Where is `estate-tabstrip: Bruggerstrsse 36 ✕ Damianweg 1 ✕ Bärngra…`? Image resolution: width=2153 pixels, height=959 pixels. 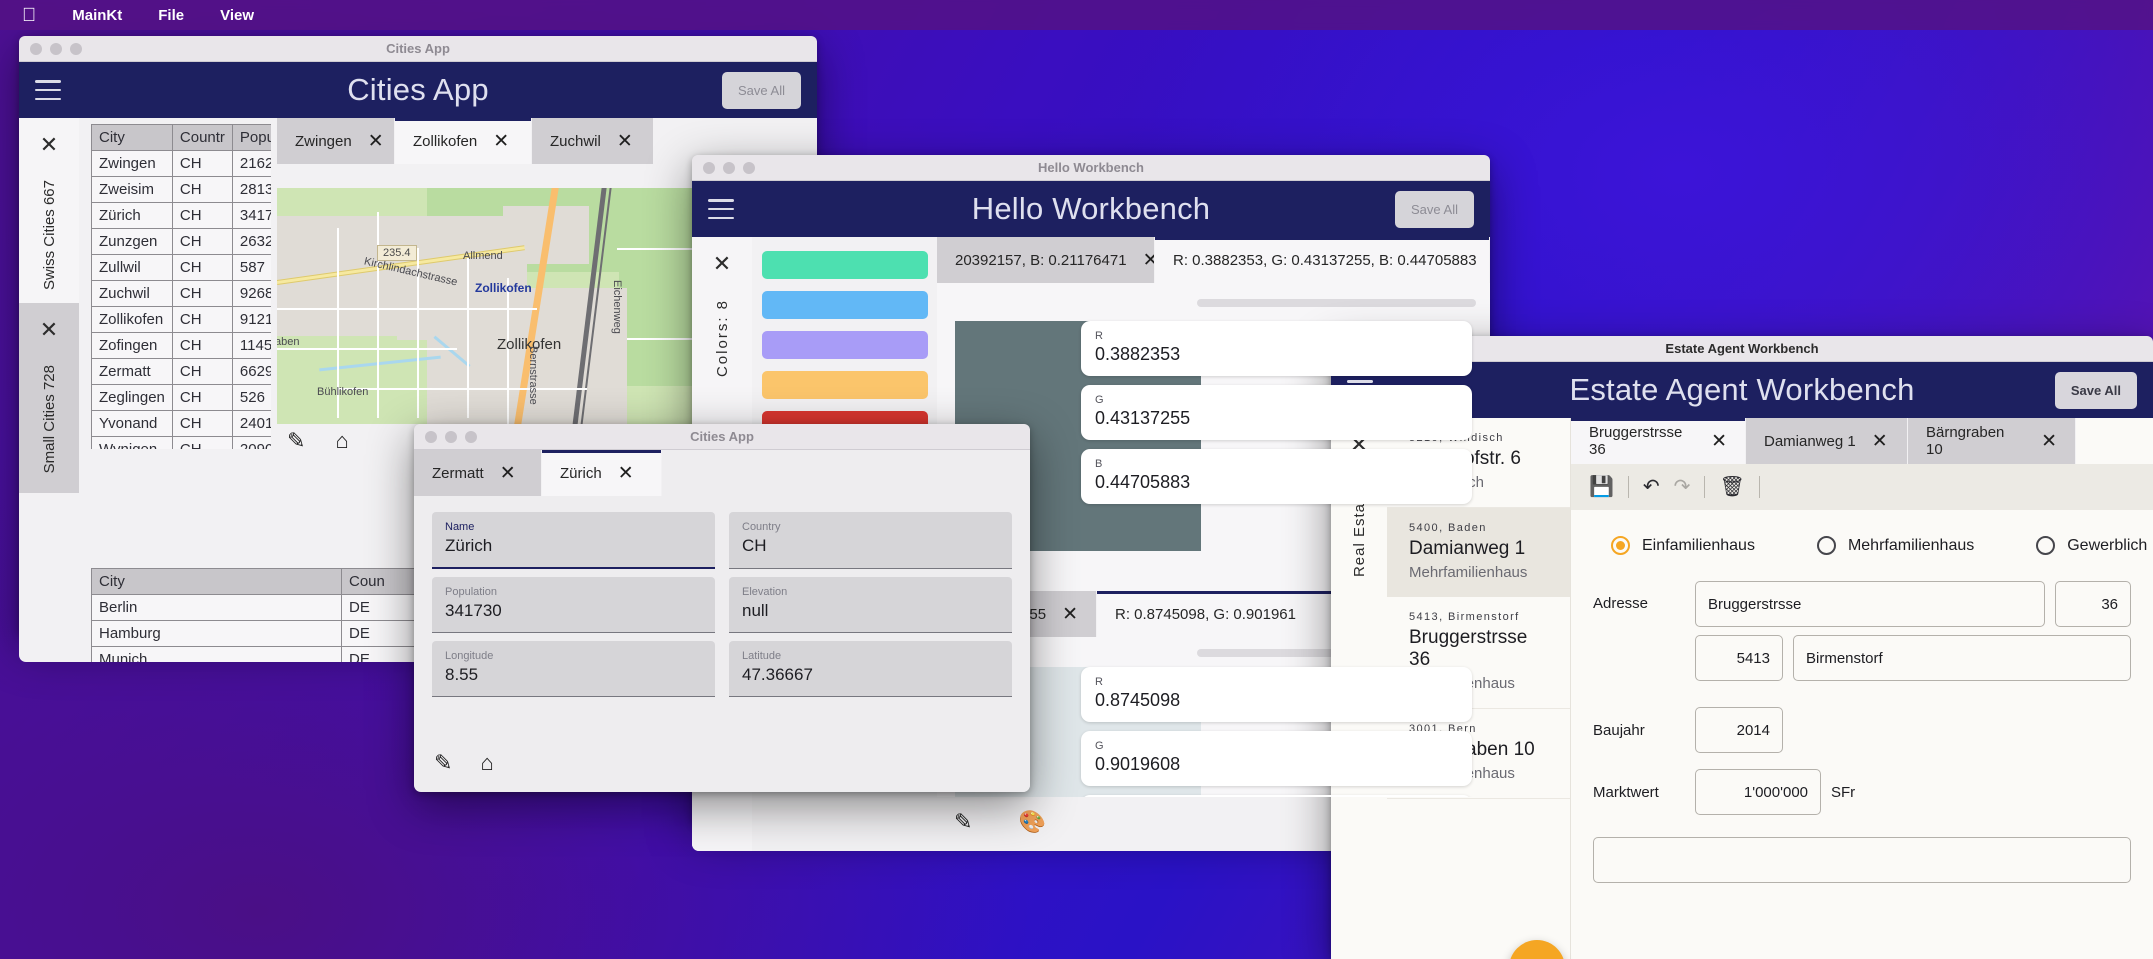
estate-tabstrip: Bruggerstrsse 36 ✕ Damianweg 1 ✕ Bärngra… is located at coordinates (1862, 441).